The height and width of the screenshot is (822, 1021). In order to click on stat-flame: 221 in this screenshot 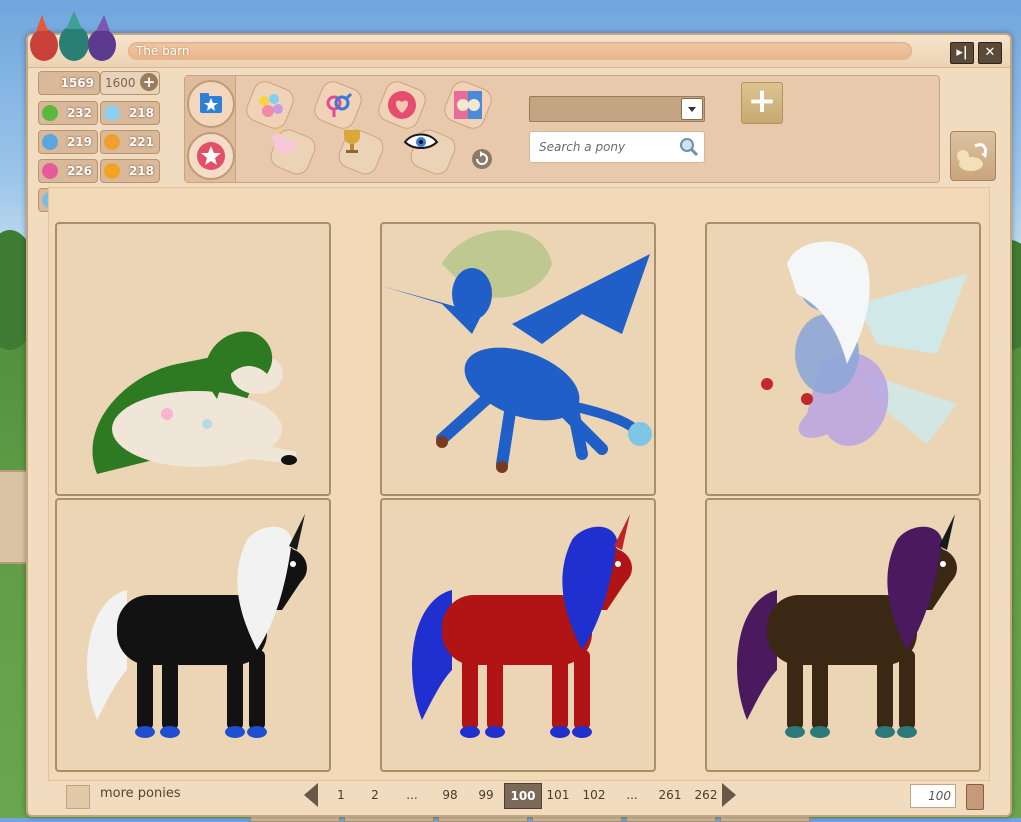, I will do `click(130, 142)`.